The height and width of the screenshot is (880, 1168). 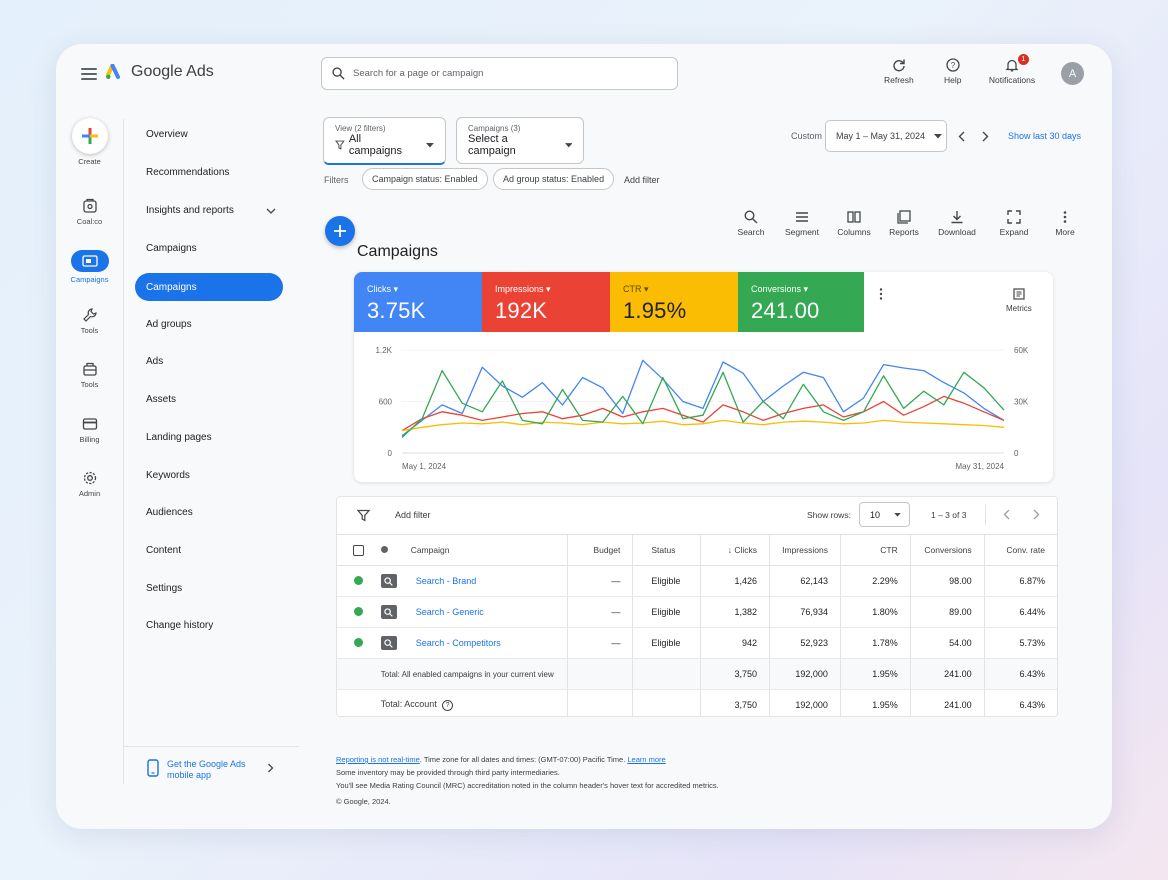 What do you see at coordinates (160, 72) in the screenshot?
I see `google-ads-logo: Google Ads` at bounding box center [160, 72].